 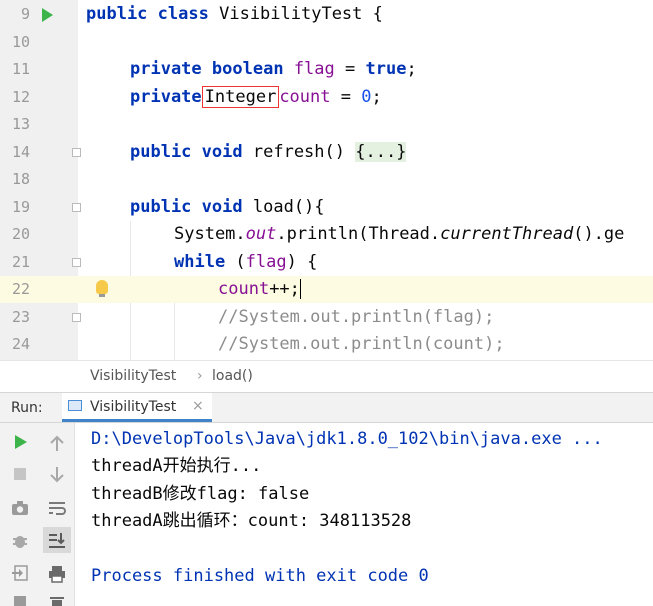 What do you see at coordinates (57, 475) in the screenshot?
I see `arrow-down-icon` at bounding box center [57, 475].